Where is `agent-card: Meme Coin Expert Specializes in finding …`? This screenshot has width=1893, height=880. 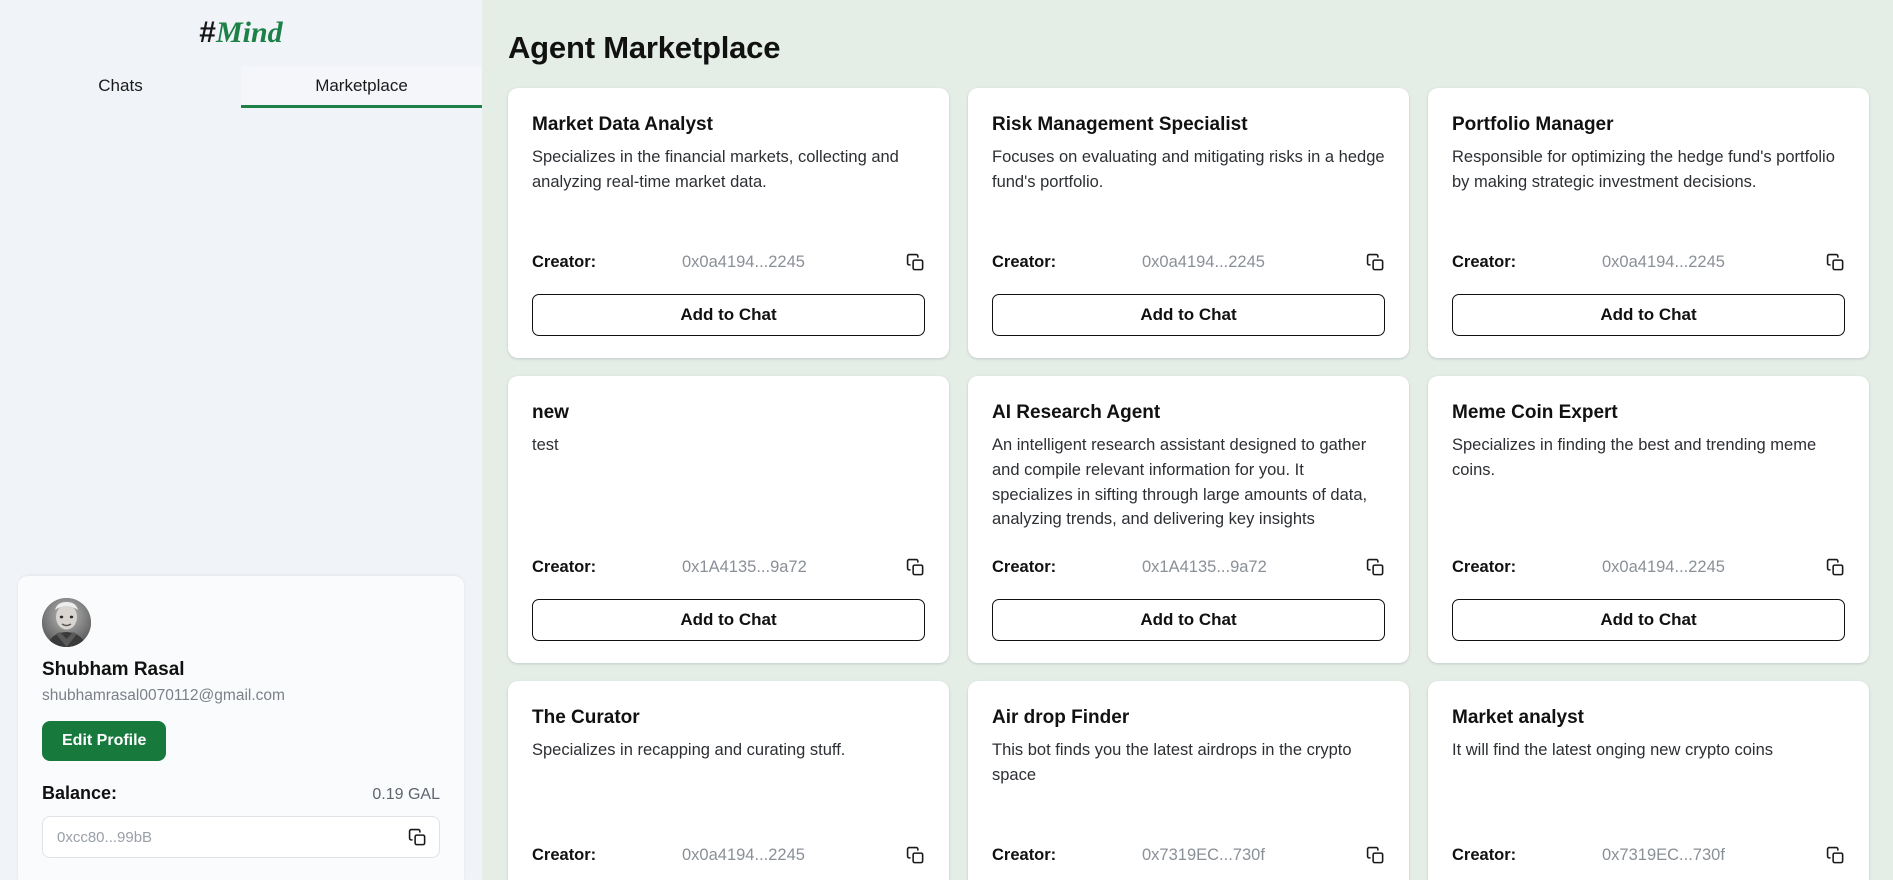 agent-card: Meme Coin Expert Specializes in finding … is located at coordinates (1648, 519).